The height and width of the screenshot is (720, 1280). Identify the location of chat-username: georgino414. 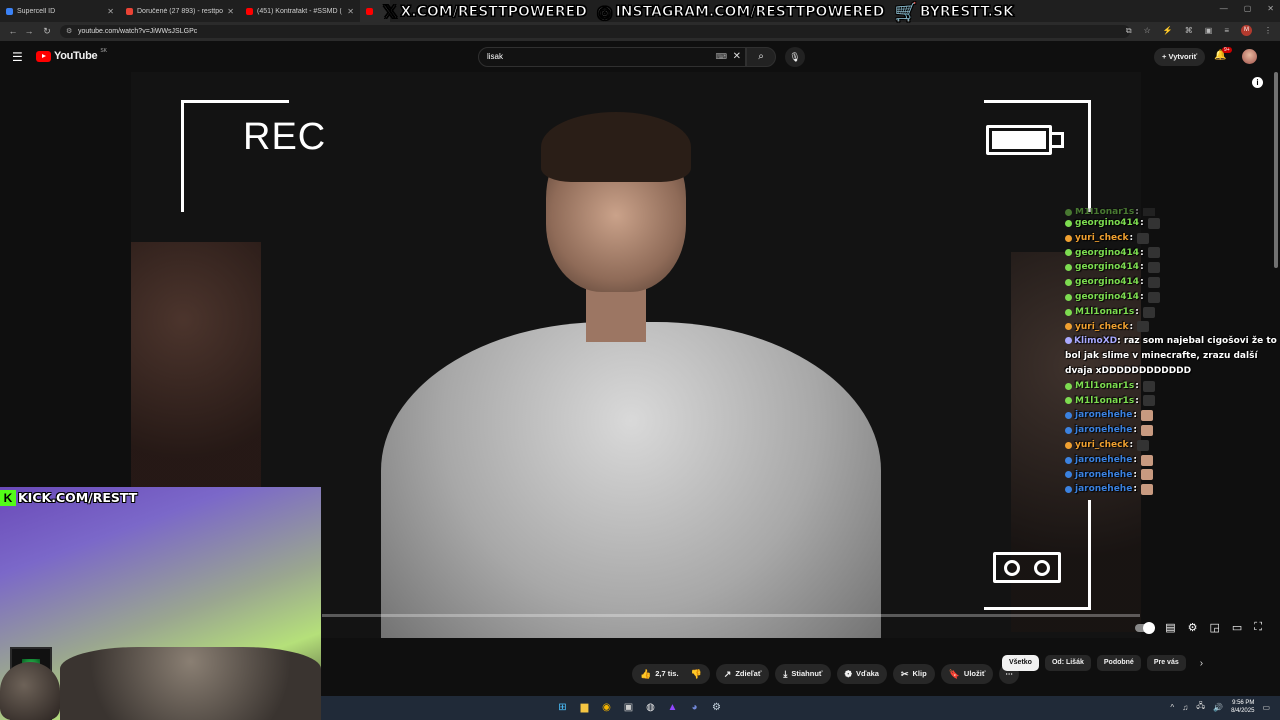
(1107, 267).